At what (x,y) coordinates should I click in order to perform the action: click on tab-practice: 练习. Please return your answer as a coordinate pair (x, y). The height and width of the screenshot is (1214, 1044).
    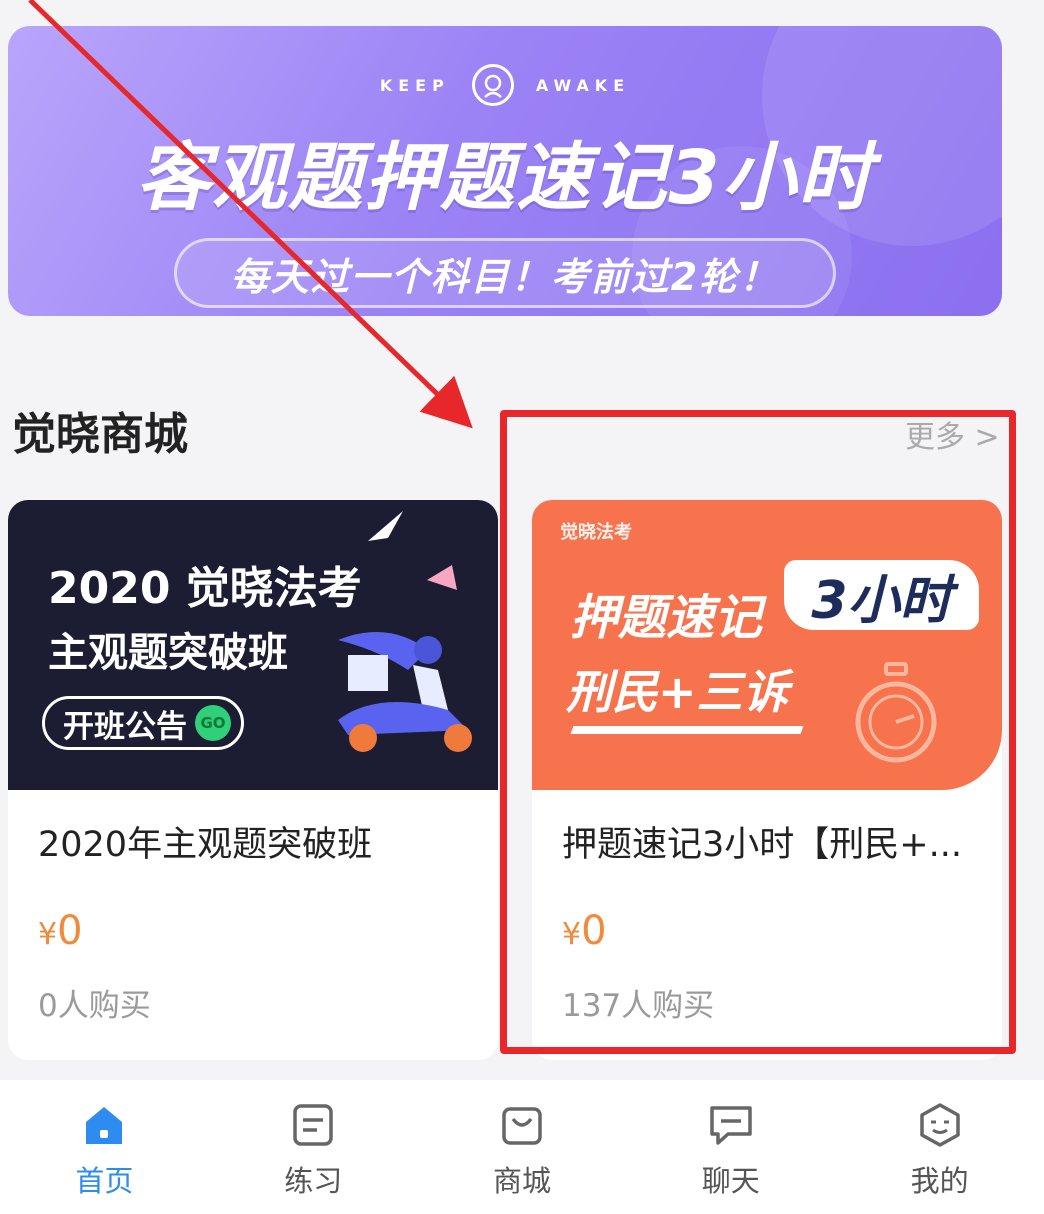
    Looking at the image, I should click on (313, 1147).